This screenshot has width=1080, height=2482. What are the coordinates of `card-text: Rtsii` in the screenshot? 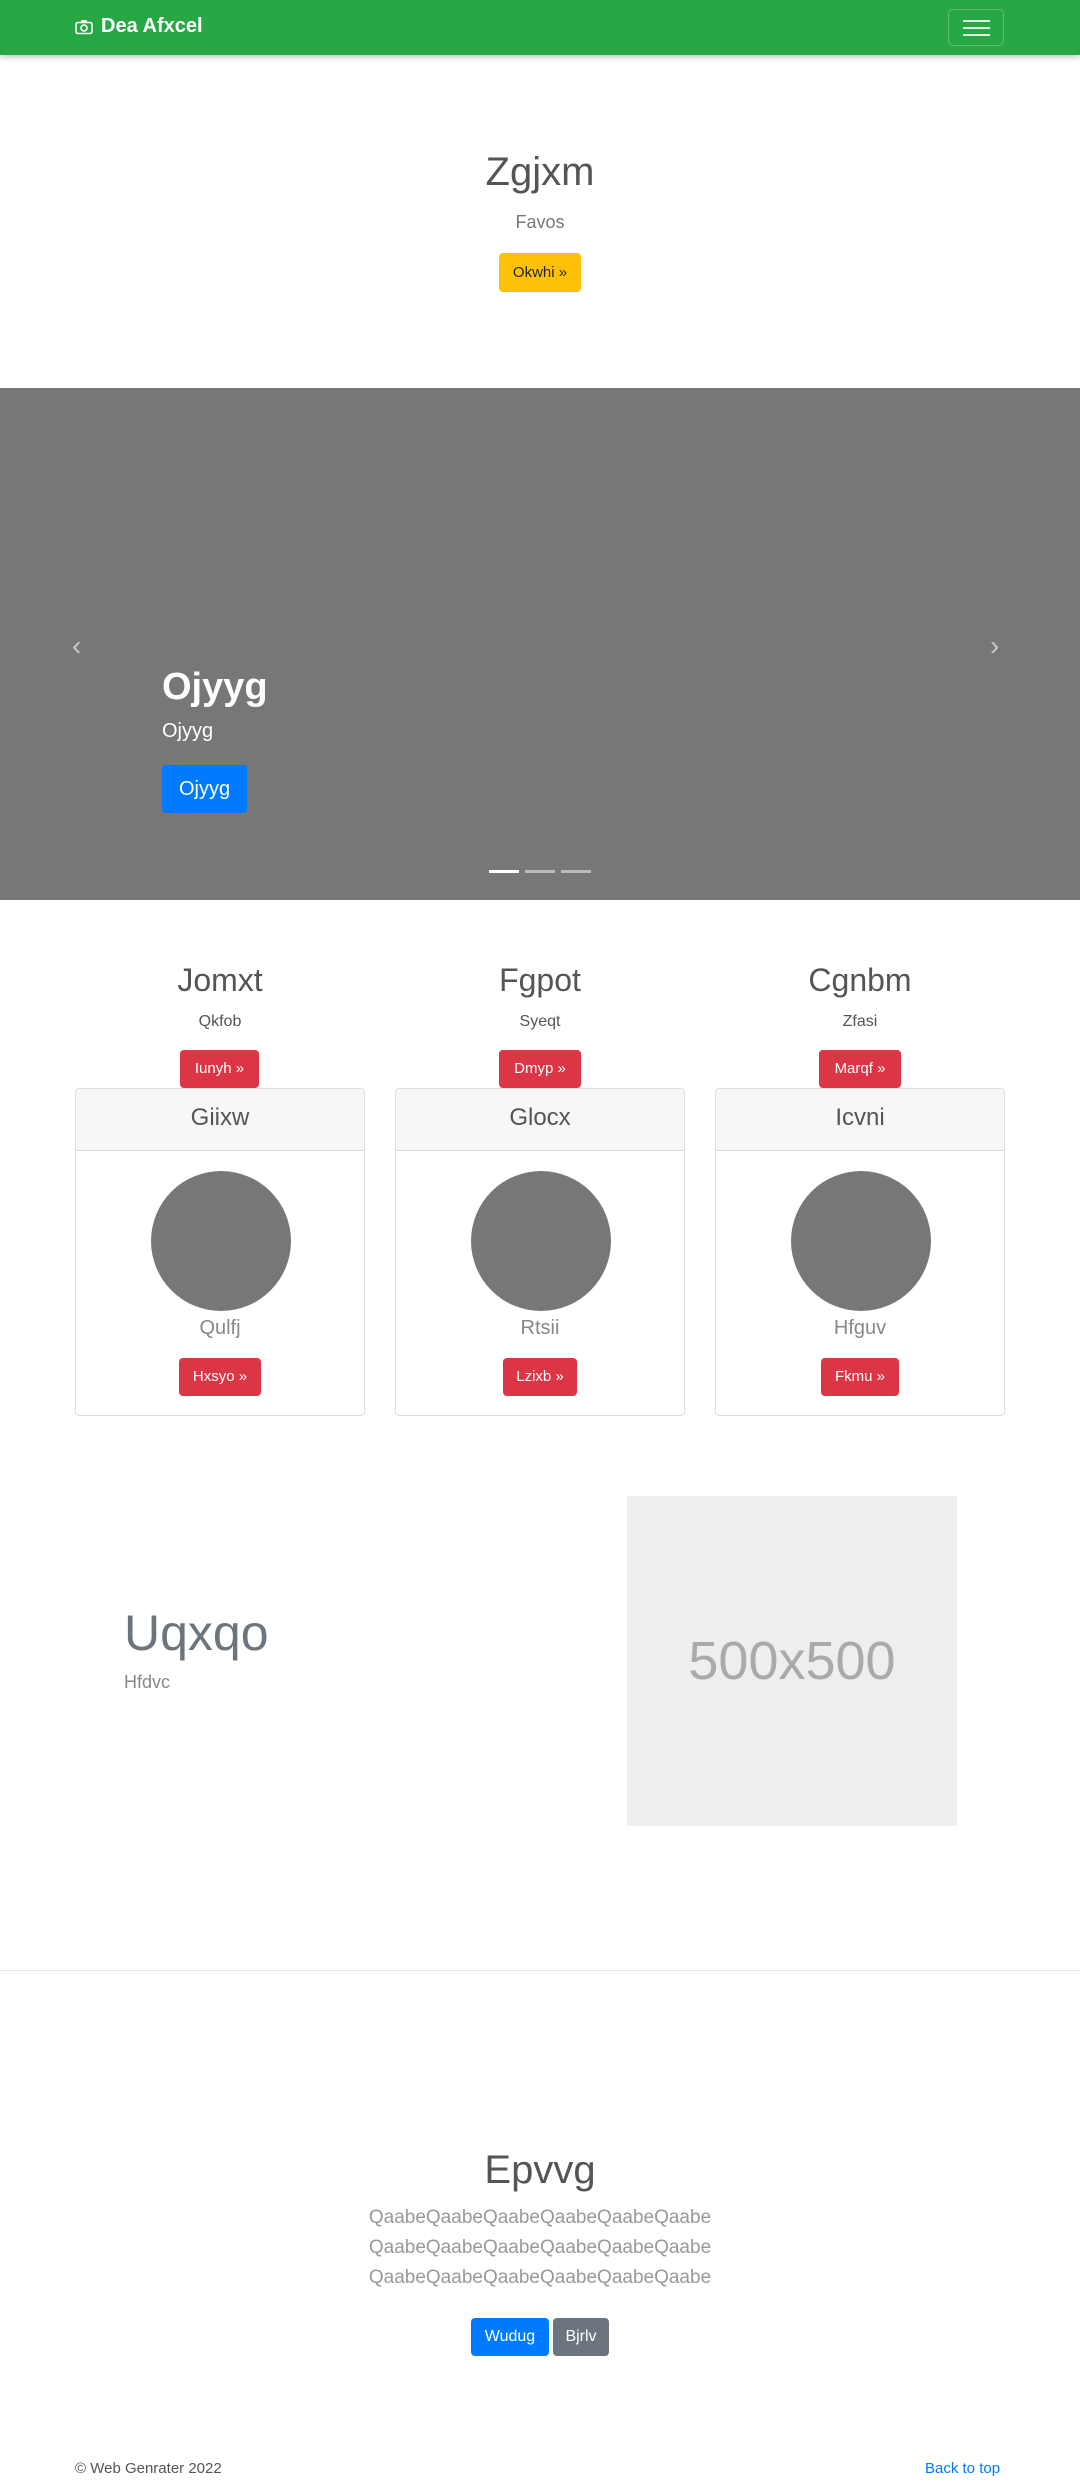 It's located at (540, 1328).